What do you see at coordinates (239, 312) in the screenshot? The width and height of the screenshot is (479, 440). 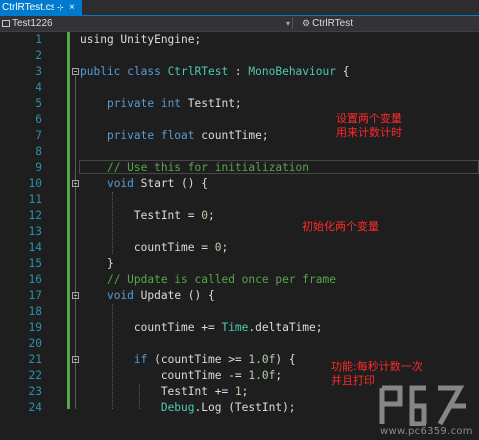 I see `code-line: 18` at bounding box center [239, 312].